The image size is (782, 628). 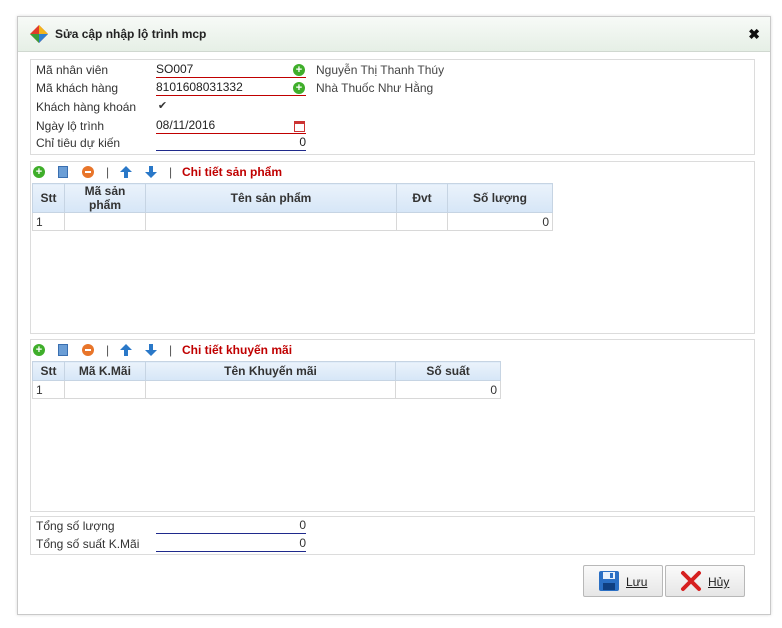 What do you see at coordinates (637, 582) in the screenshot?
I see `save-button-label: Lưu` at bounding box center [637, 582].